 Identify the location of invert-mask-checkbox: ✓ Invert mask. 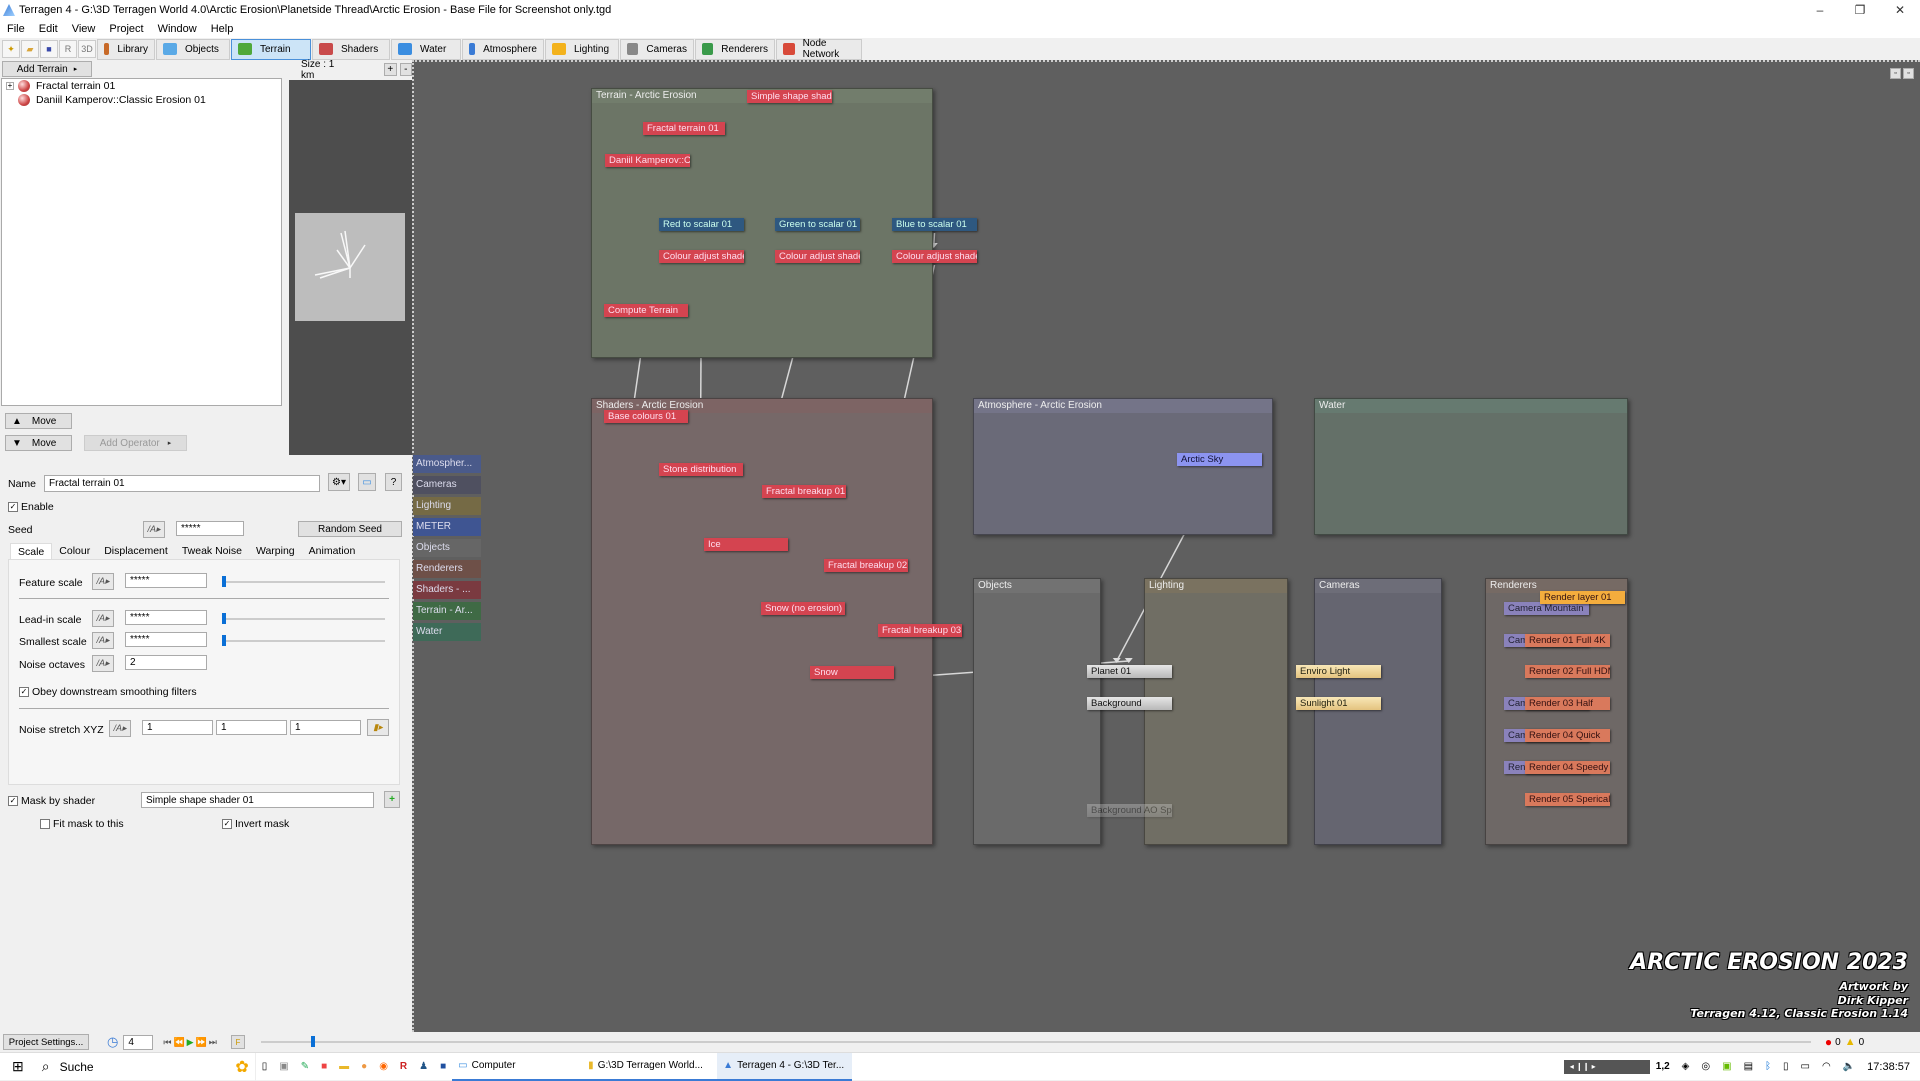
(255, 824).